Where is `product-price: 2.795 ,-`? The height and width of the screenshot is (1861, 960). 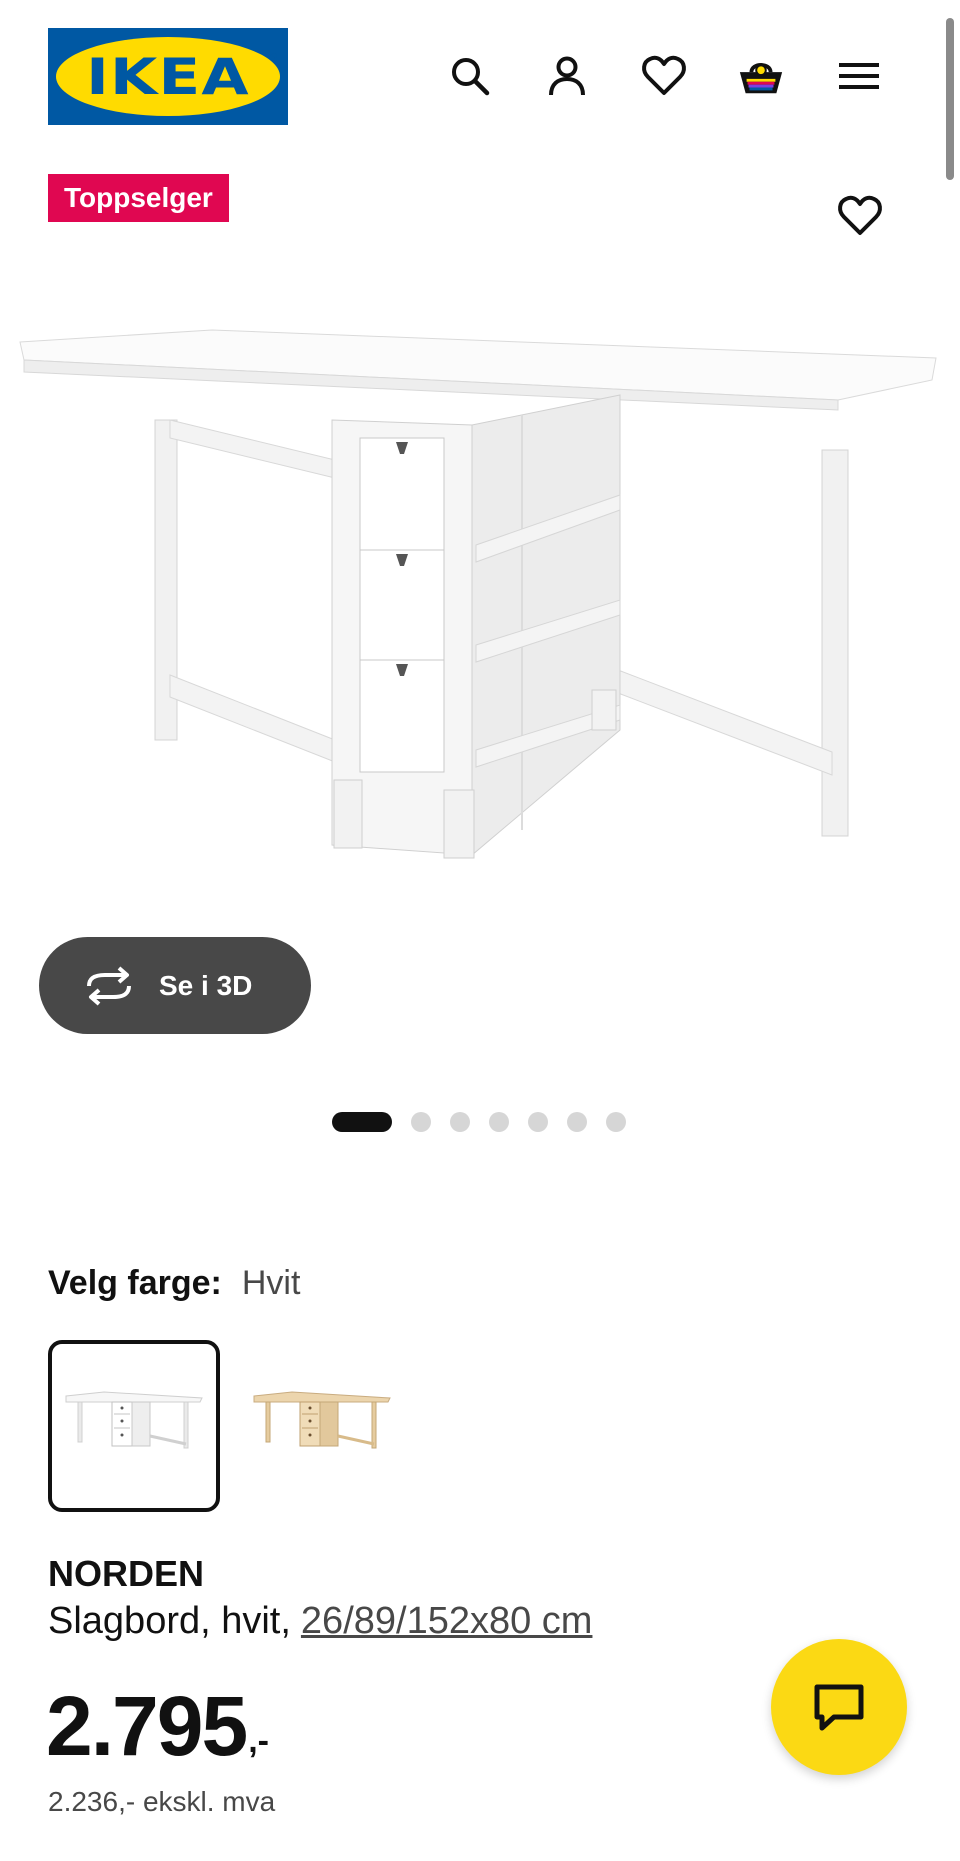 product-price: 2.795 ,- is located at coordinates (157, 1726).